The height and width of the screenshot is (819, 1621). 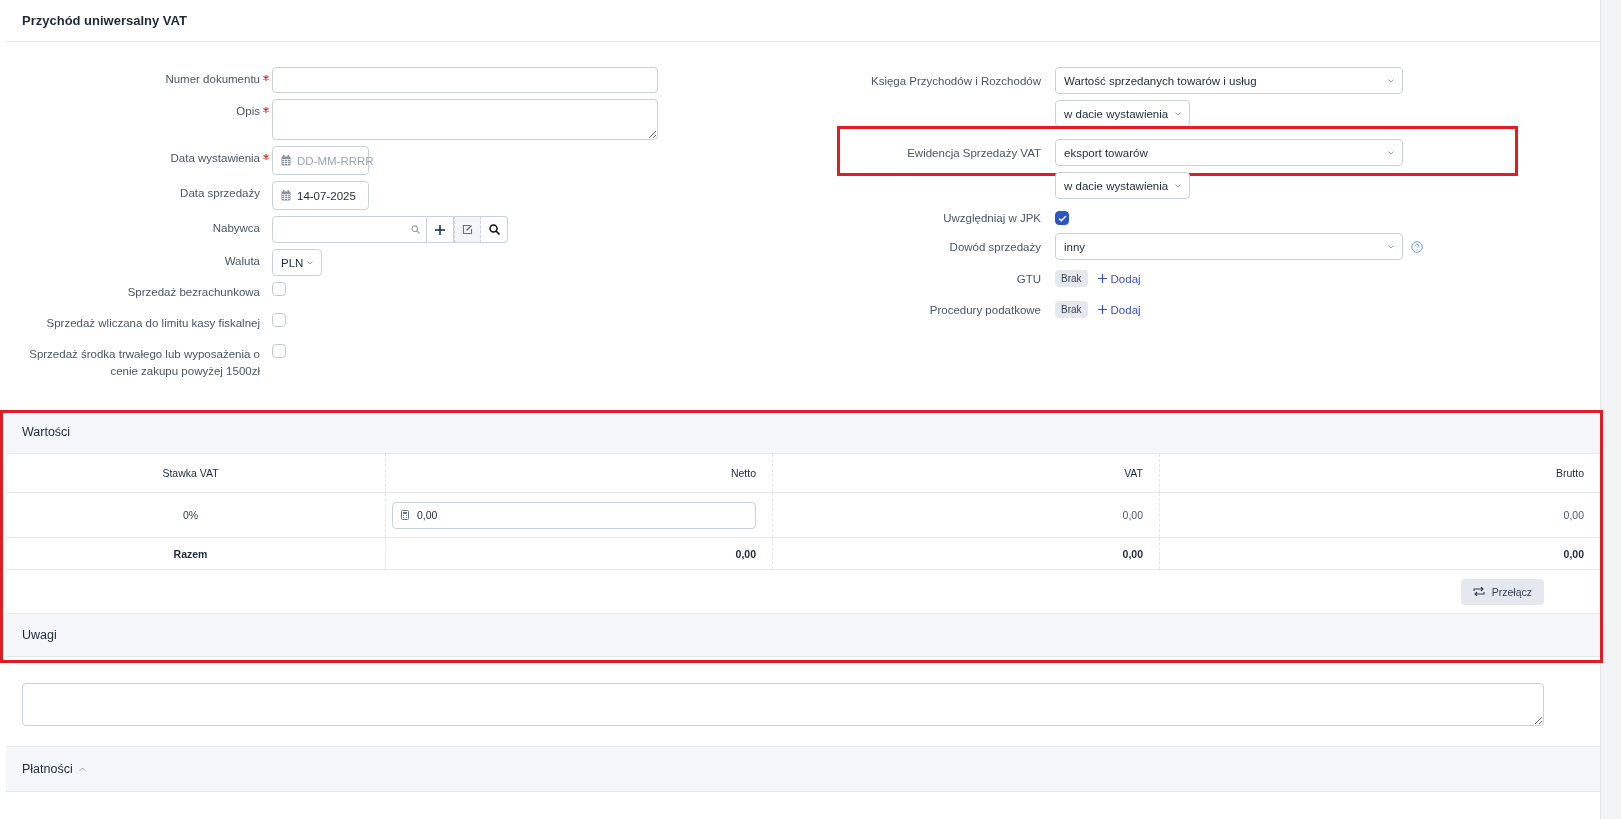 I want to click on field-label: Procedury podatkowe, so click(x=985, y=309).